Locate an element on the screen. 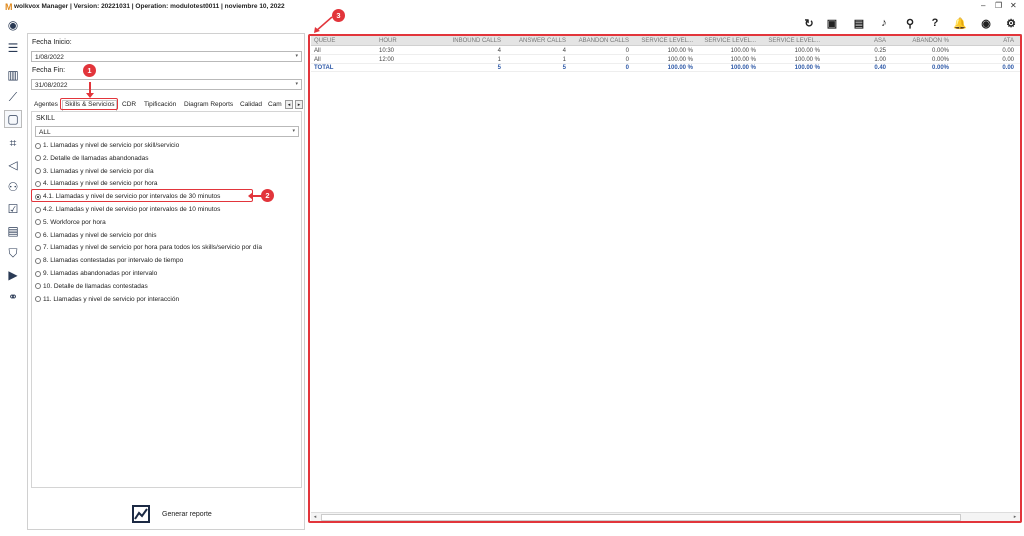 This screenshot has height=536, width=1024. generate-report-button: Generar reporte is located at coordinates (187, 514).